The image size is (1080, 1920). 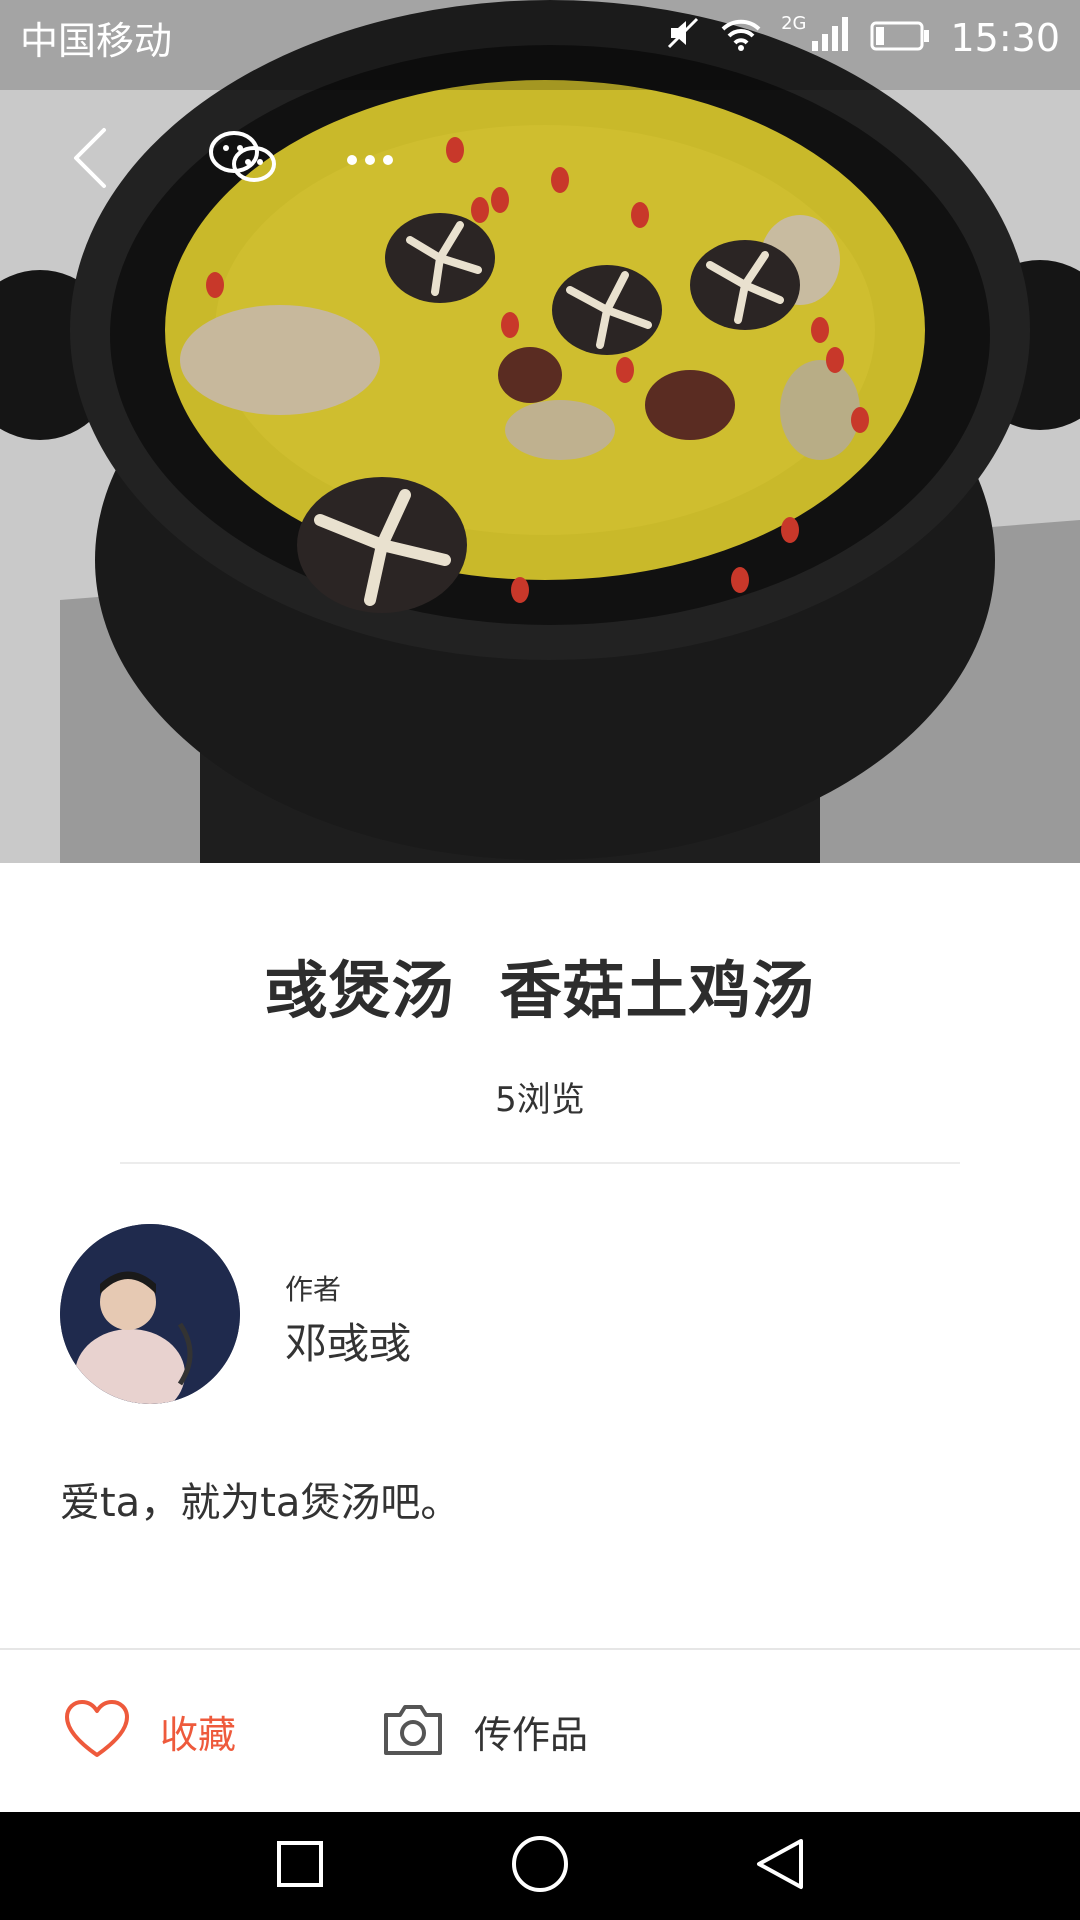 I want to click on signal-icon, so click(x=831, y=38).